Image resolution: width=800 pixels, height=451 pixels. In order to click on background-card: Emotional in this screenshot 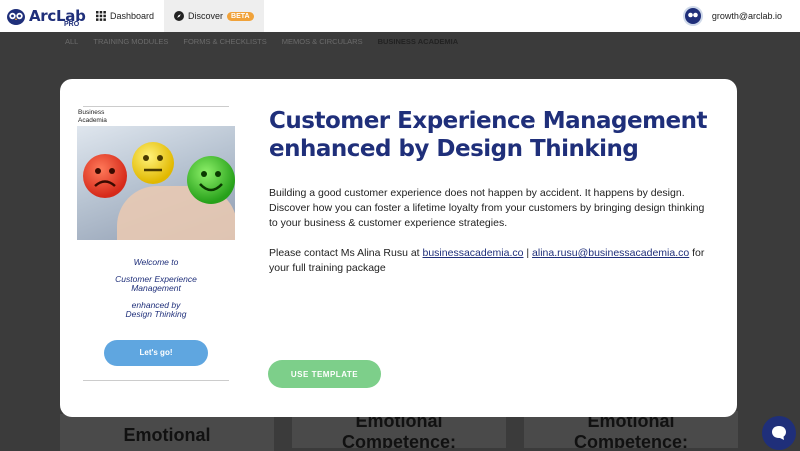, I will do `click(167, 432)`.